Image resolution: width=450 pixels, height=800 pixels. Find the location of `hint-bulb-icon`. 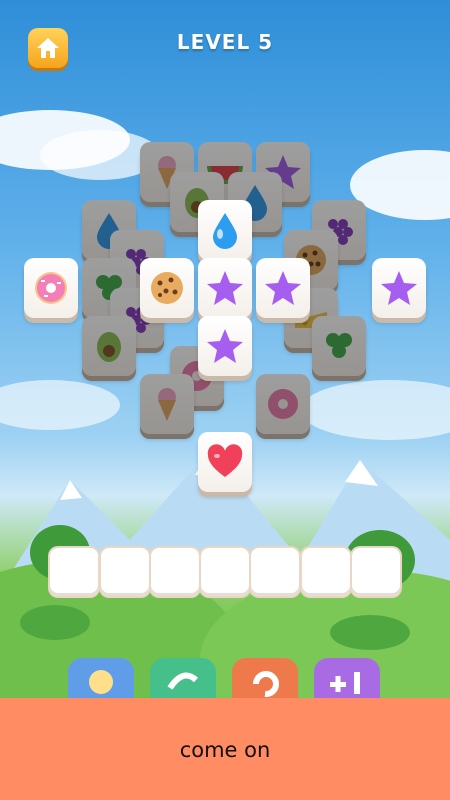

hint-bulb-icon is located at coordinates (101, 682).